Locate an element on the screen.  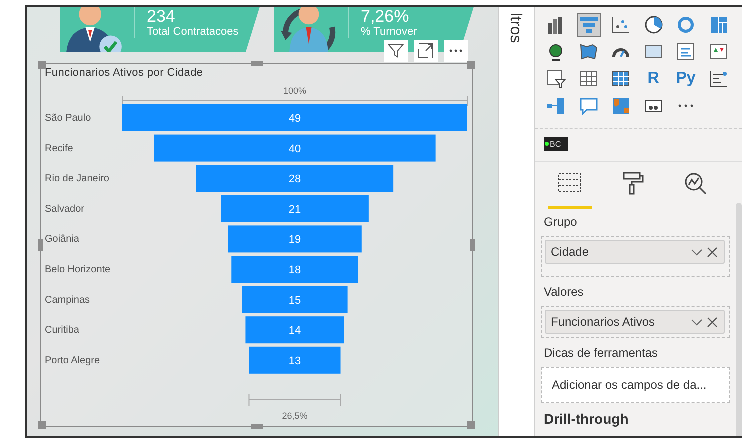
filter-icon is located at coordinates (396, 51).